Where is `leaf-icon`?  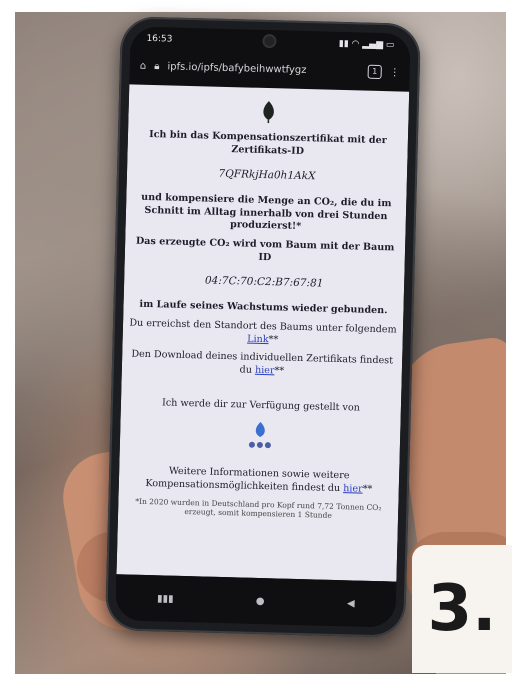
leaf-icon is located at coordinates (268, 112).